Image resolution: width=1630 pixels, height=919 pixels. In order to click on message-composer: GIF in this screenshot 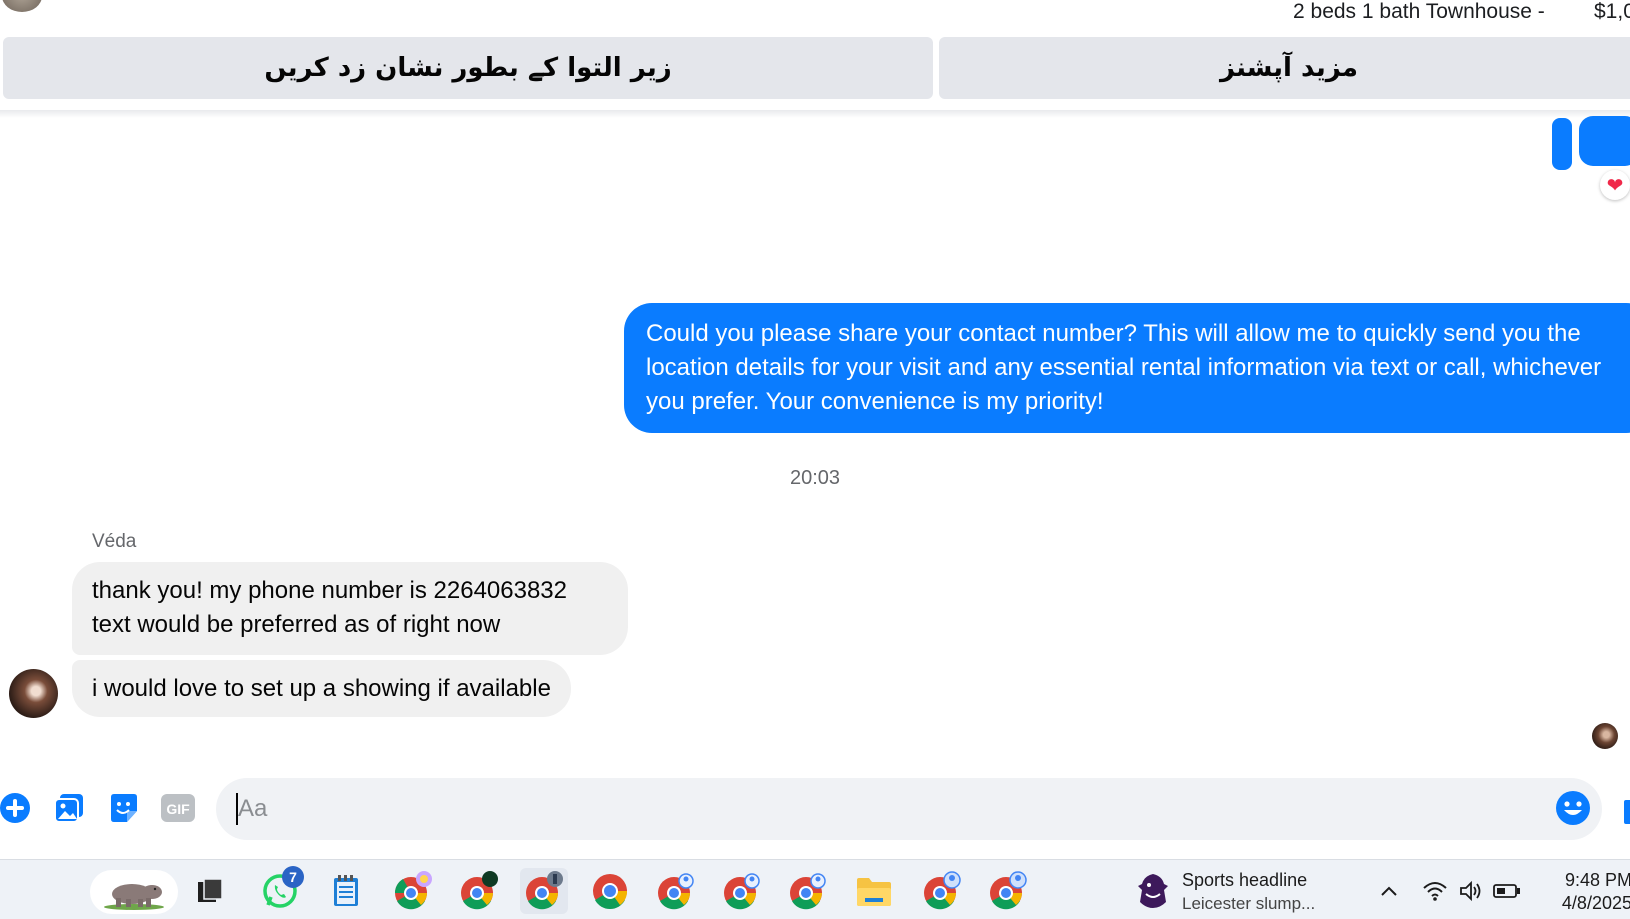, I will do `click(815, 810)`.